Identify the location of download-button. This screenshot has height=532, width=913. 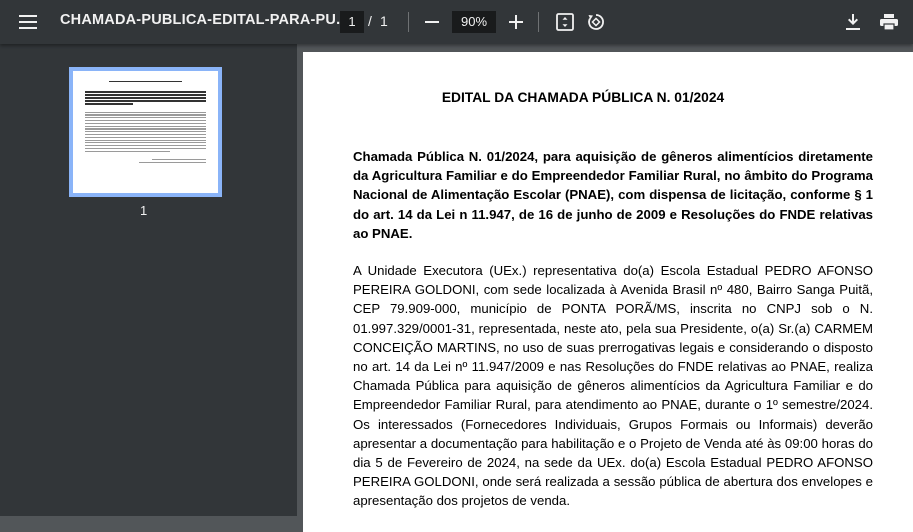
(853, 22).